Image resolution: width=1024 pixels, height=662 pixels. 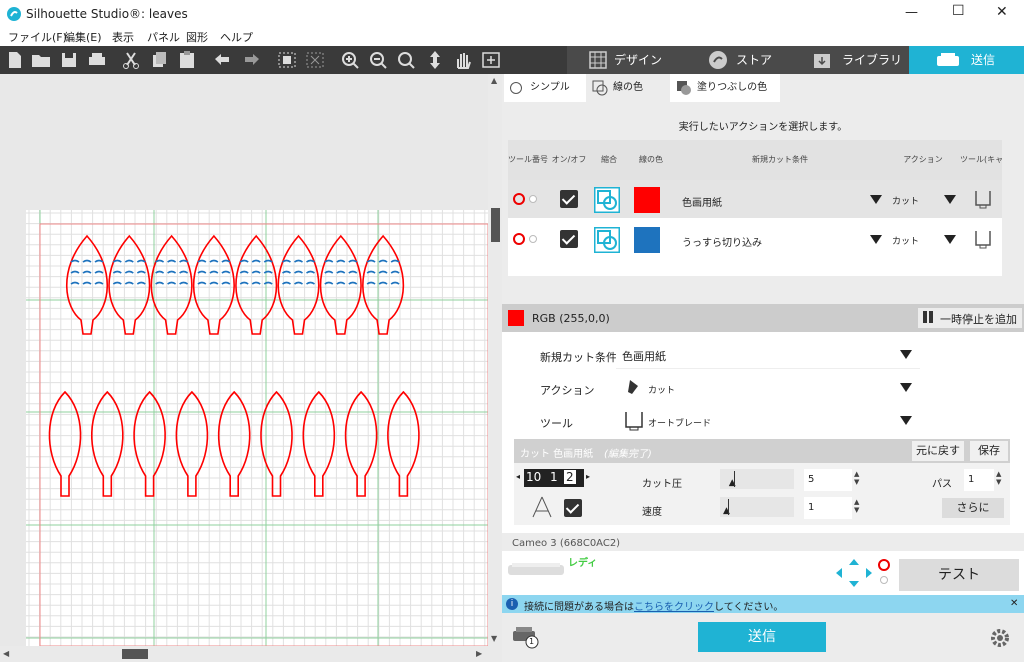 What do you see at coordinates (15, 60) in the screenshot?
I see `new-file-icon` at bounding box center [15, 60].